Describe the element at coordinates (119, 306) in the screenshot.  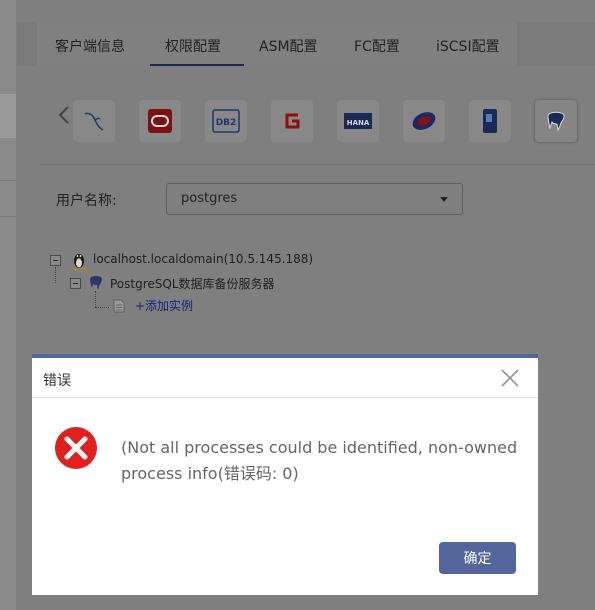
I see `document-icon` at that location.